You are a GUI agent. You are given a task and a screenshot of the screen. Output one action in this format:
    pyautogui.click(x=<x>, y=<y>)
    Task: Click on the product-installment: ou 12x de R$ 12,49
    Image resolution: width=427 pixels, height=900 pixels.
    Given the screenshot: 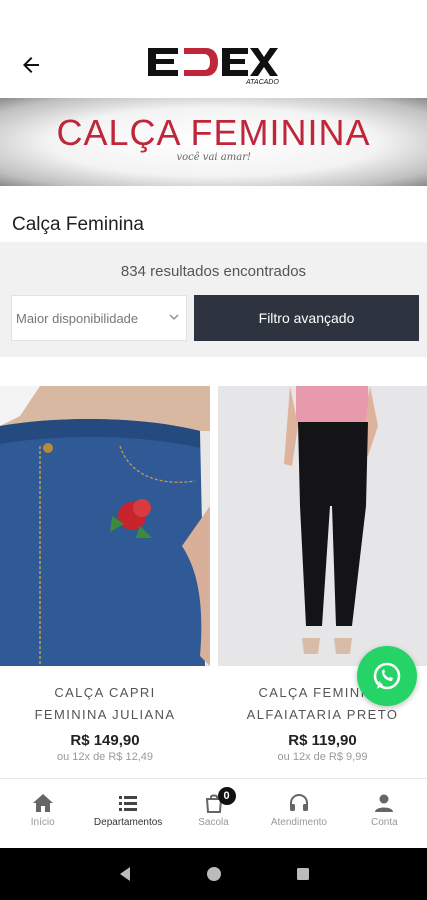 What is the action you would take?
    pyautogui.click(x=105, y=757)
    